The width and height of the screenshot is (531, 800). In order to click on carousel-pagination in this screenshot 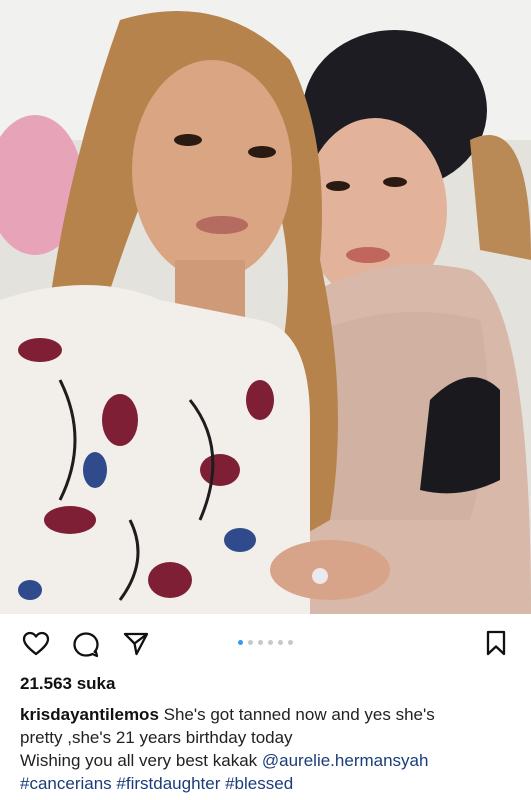, I will do `click(265, 642)`.